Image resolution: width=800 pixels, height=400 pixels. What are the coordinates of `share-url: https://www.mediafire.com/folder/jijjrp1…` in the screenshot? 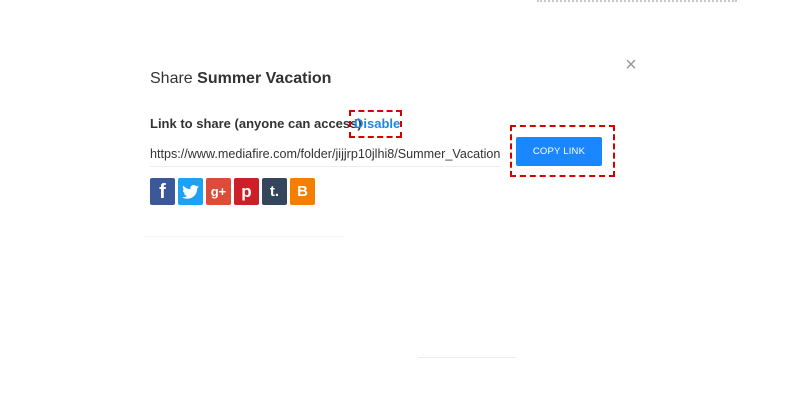 It's located at (328, 154).